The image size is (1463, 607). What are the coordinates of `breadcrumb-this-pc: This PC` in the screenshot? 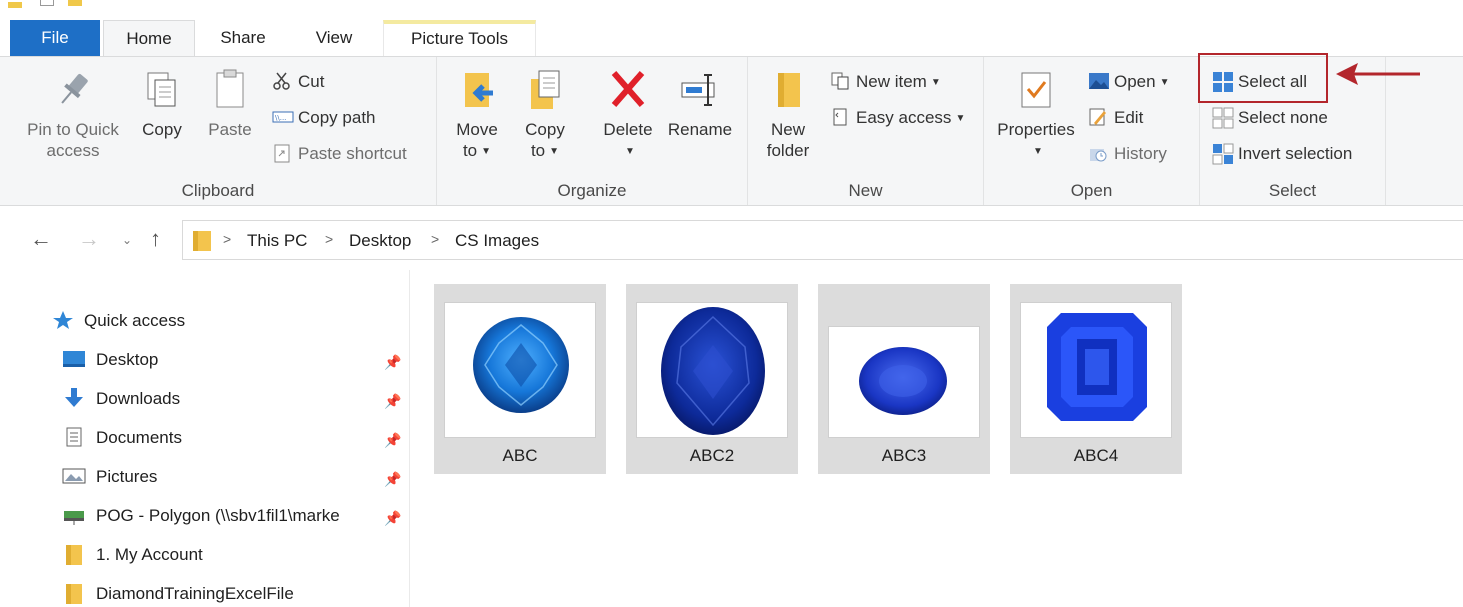 It's located at (277, 241).